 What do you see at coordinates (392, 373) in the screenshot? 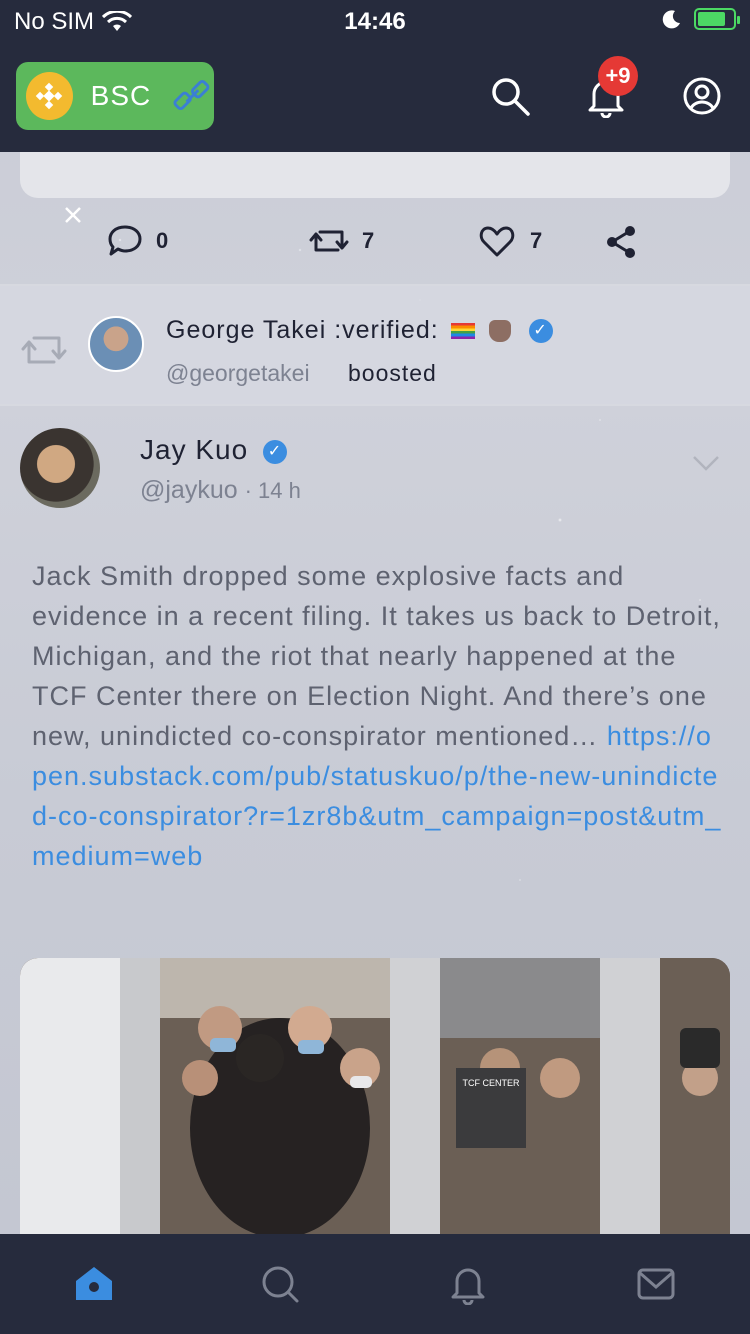
I see `boosted-label: boosted` at bounding box center [392, 373].